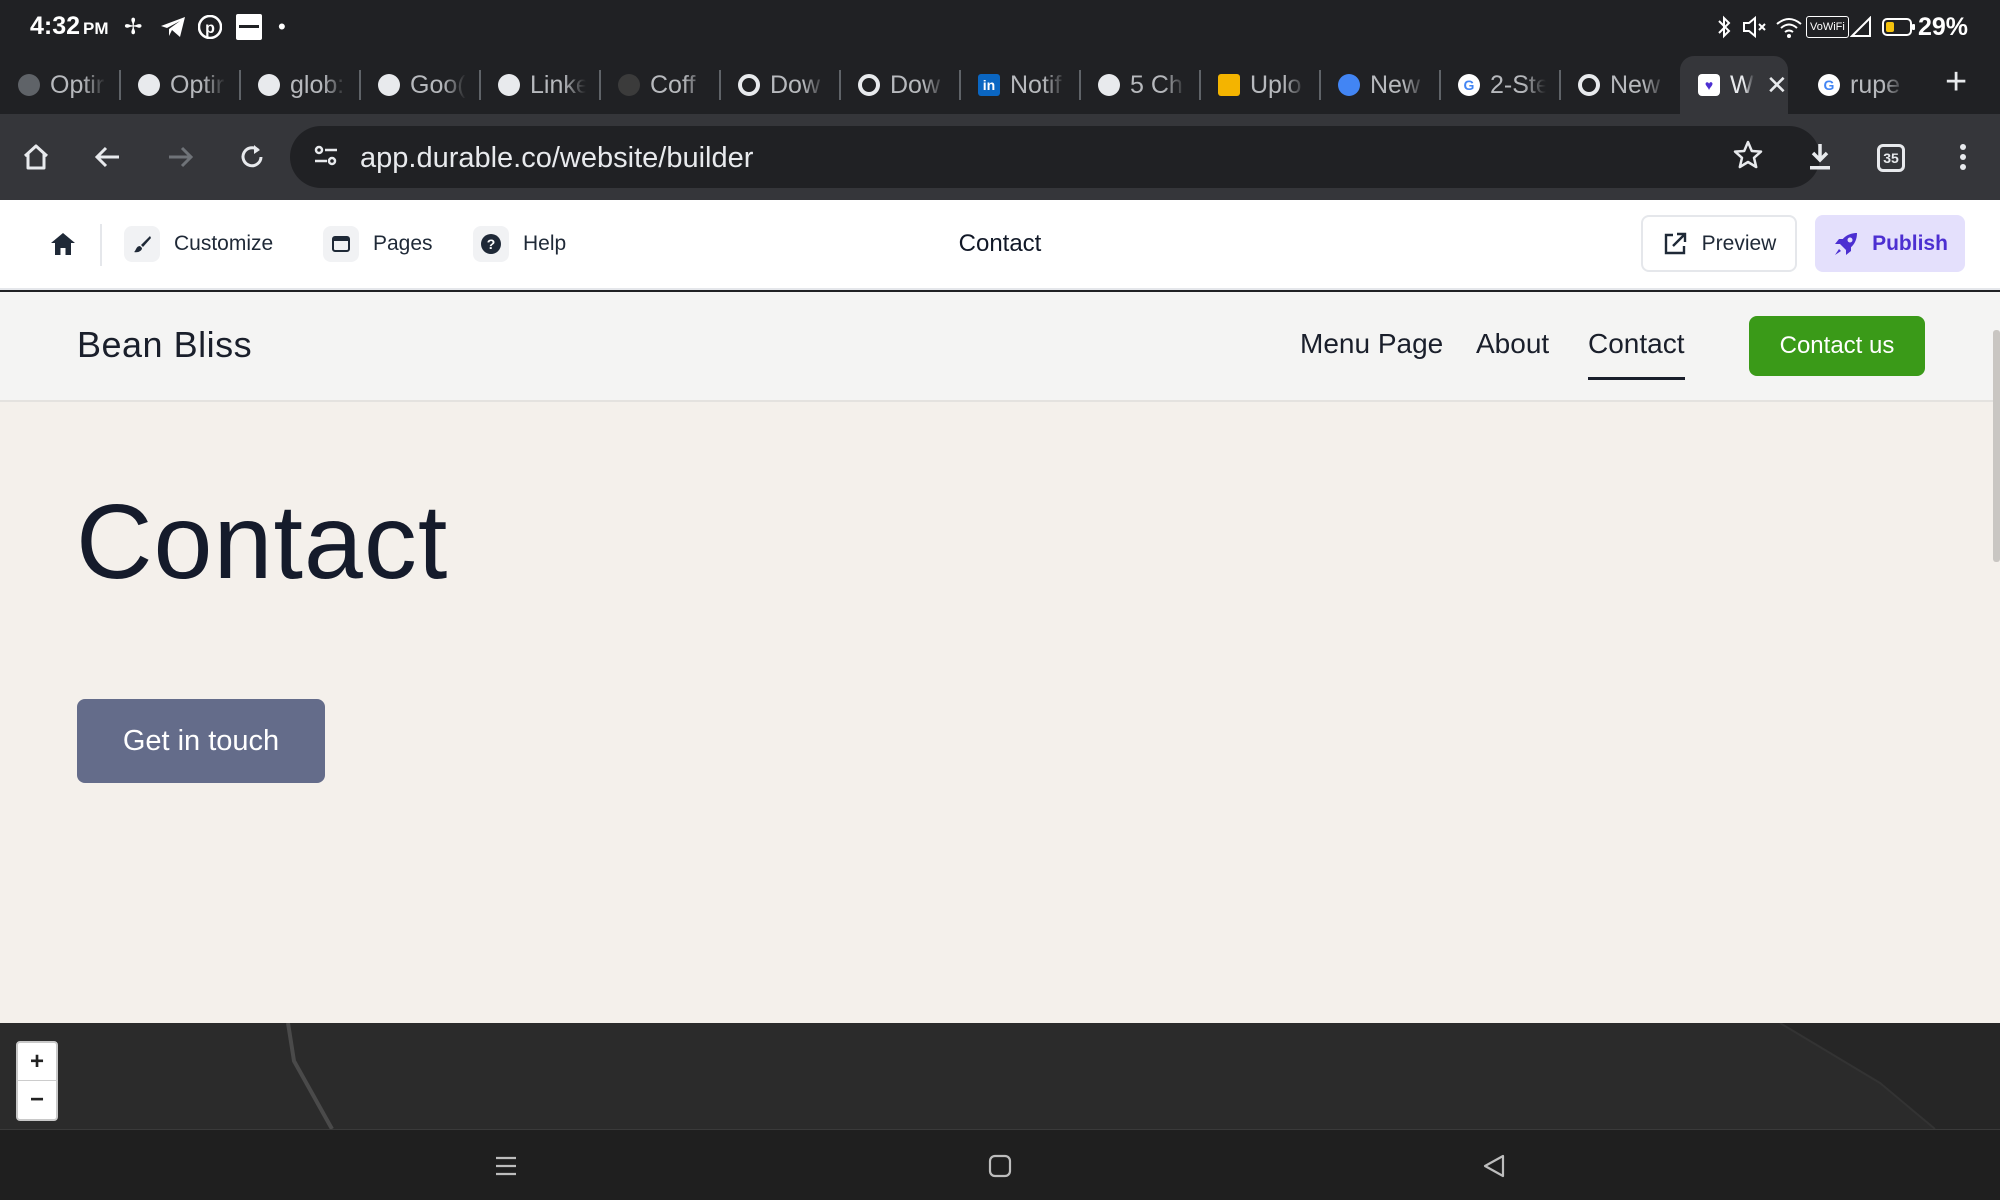 Image resolution: width=2000 pixels, height=1200 pixels. I want to click on browser-tab: G 2-Ste, so click(1500, 85).